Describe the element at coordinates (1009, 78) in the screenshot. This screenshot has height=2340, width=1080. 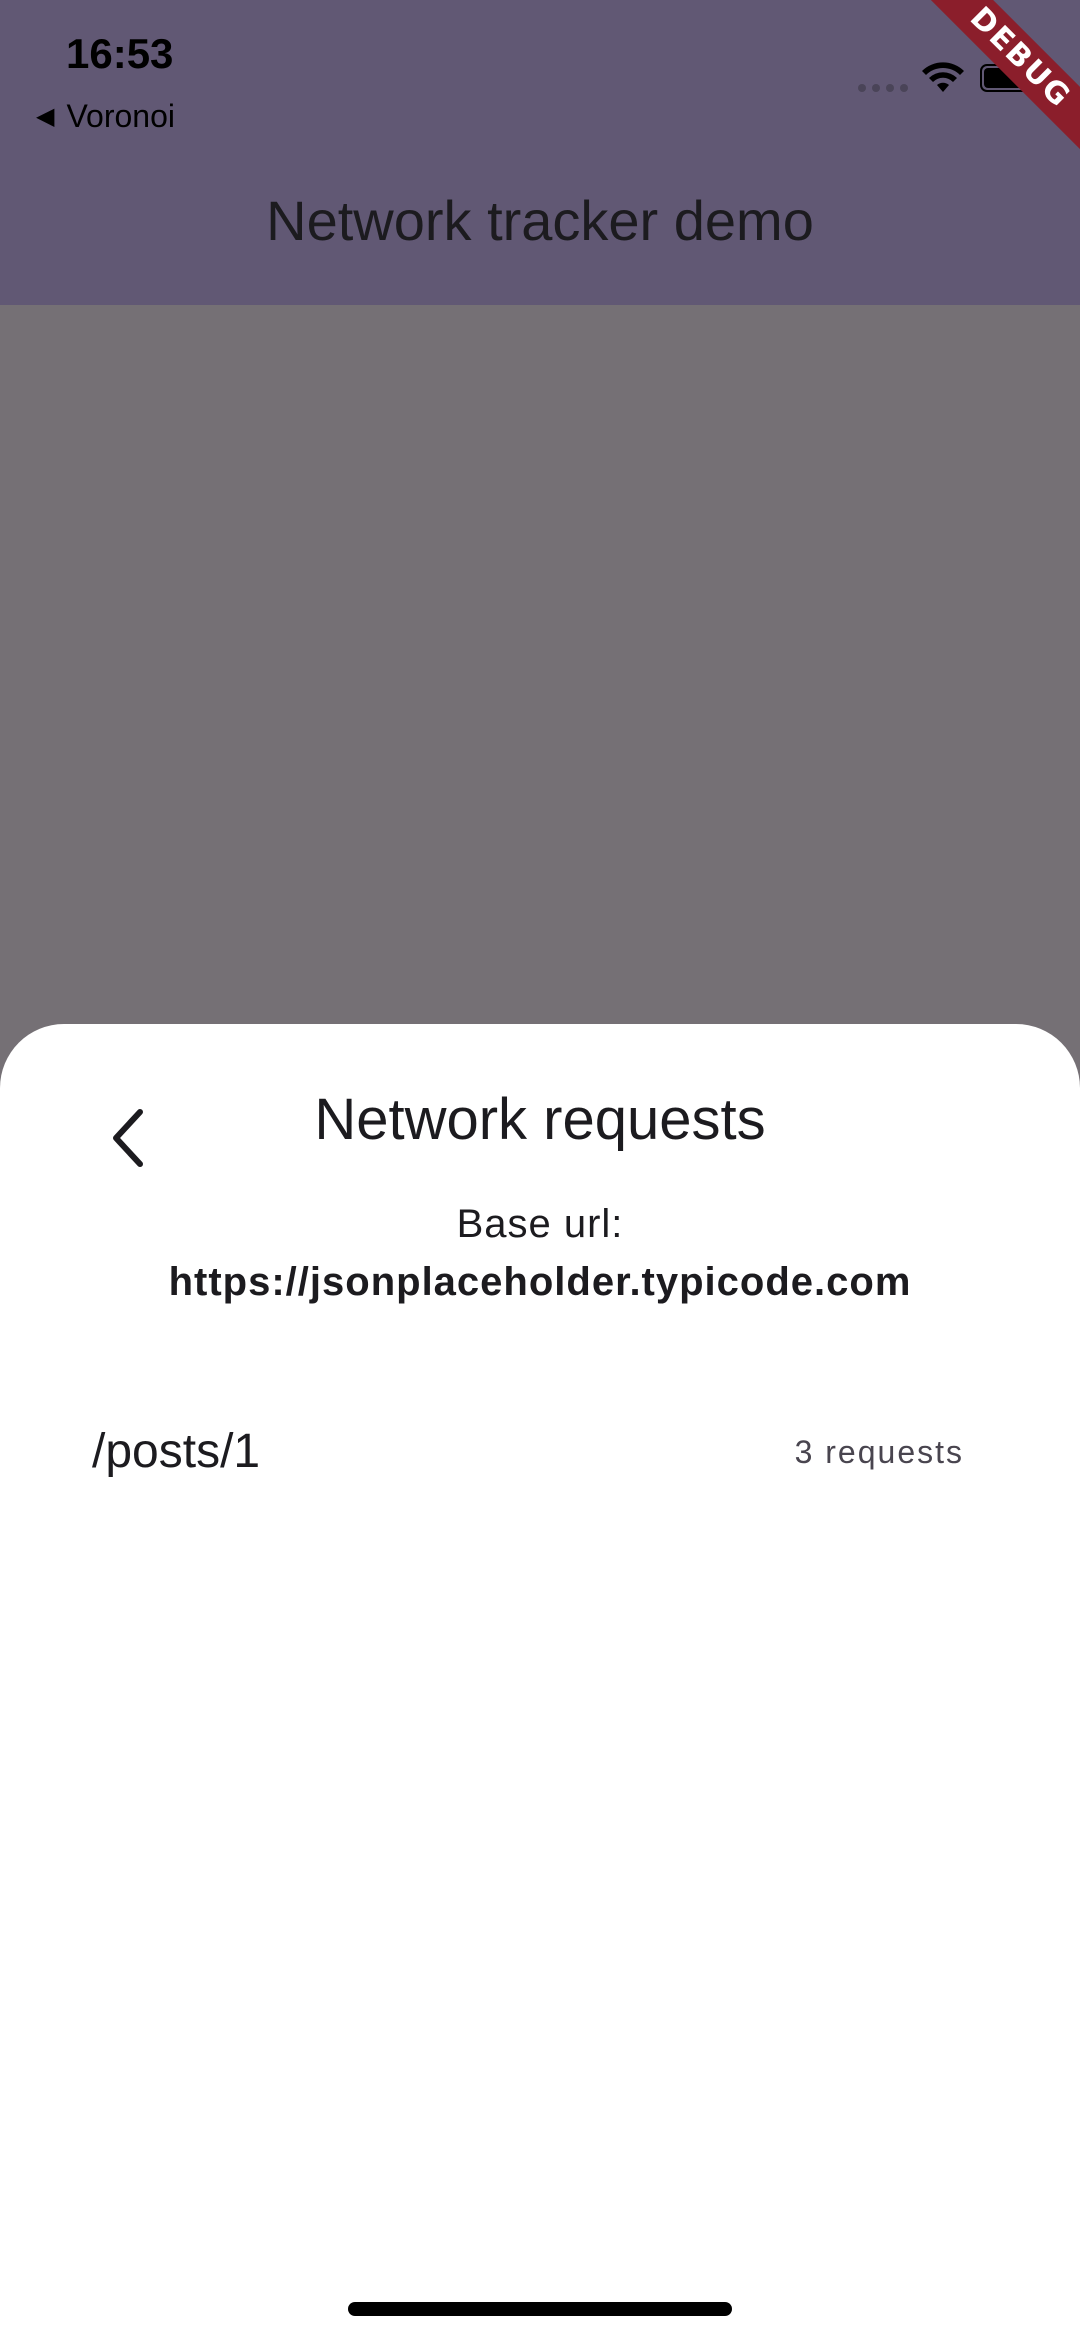
I see `battery-icon` at that location.